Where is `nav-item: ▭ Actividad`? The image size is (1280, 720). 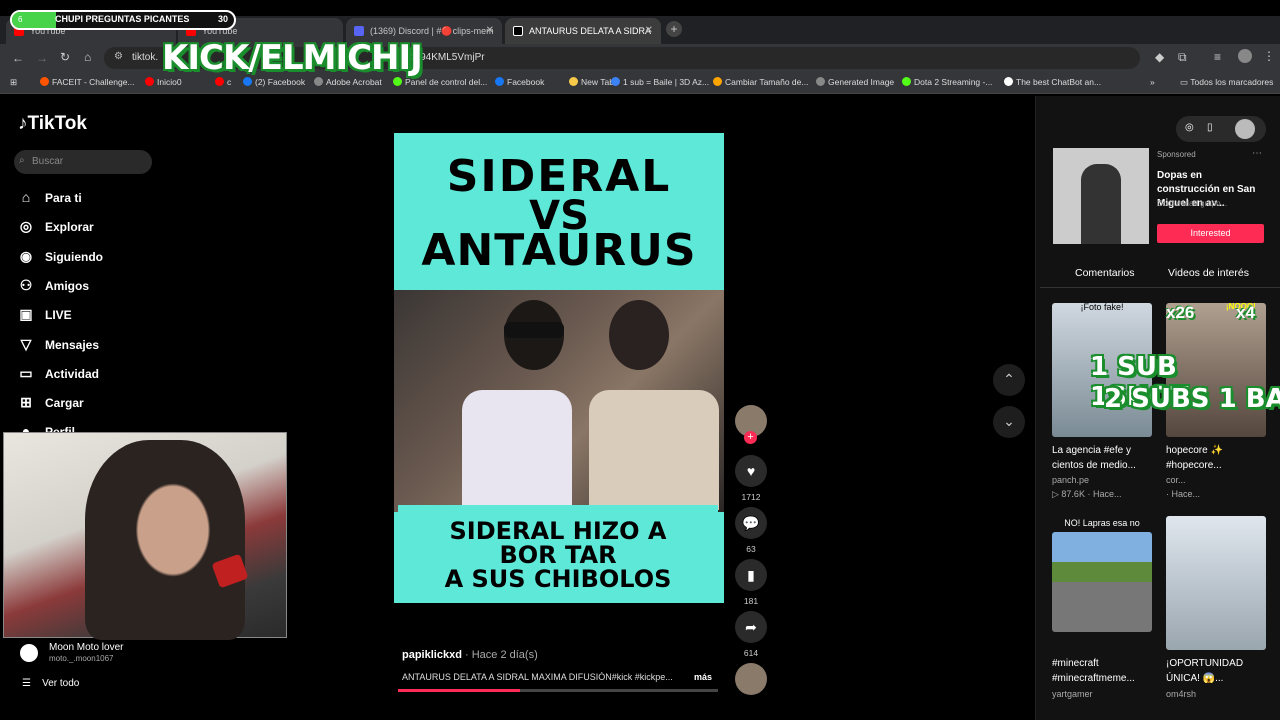
nav-item: ▭ Actividad is located at coordinates (58, 373).